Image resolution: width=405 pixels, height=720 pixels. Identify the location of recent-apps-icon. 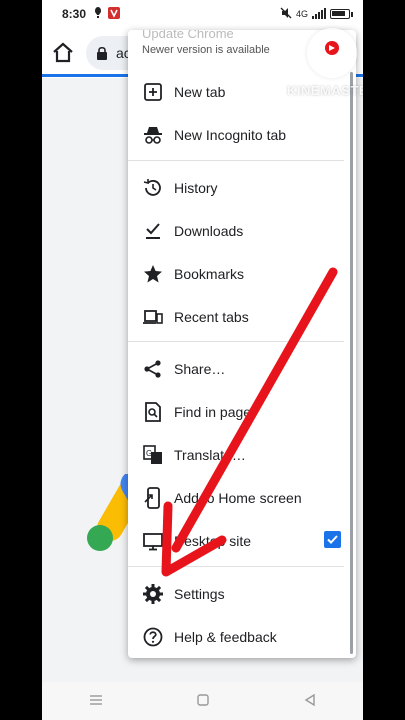
(96, 701).